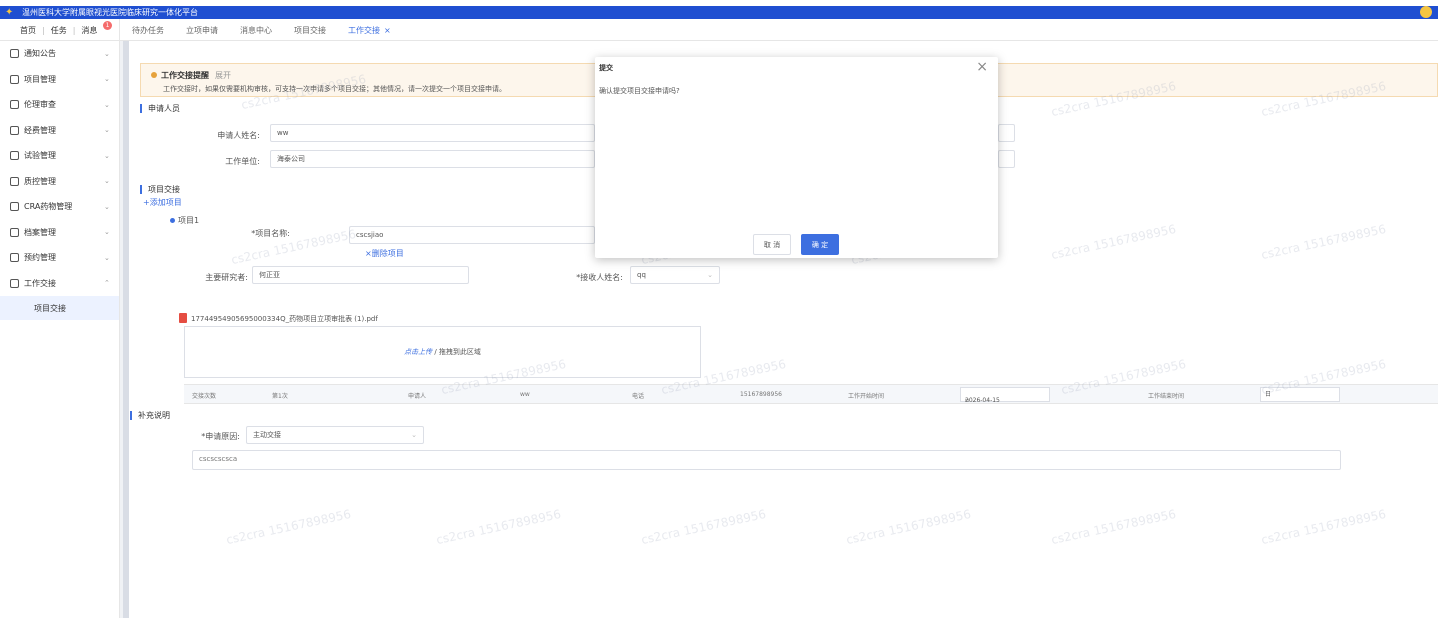 This screenshot has height=618, width=1438. What do you see at coordinates (606, 68) in the screenshot?
I see `dialog-title: 提交` at bounding box center [606, 68].